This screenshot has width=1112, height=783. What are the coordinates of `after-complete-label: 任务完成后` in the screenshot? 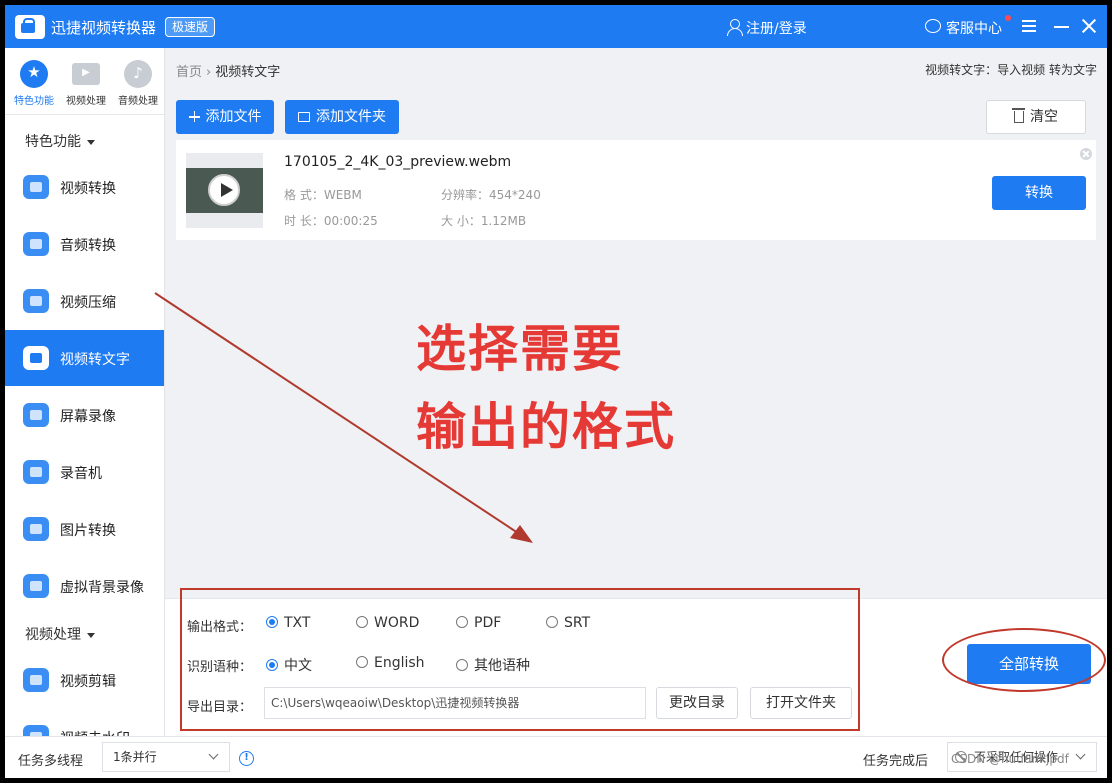 It's located at (896, 761).